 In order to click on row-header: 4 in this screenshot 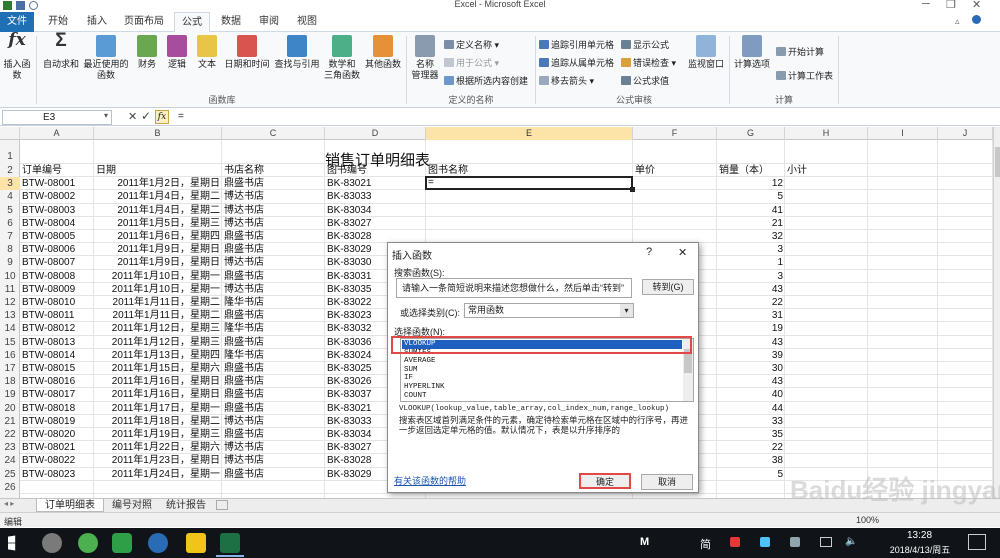, I will do `click(10, 196)`.